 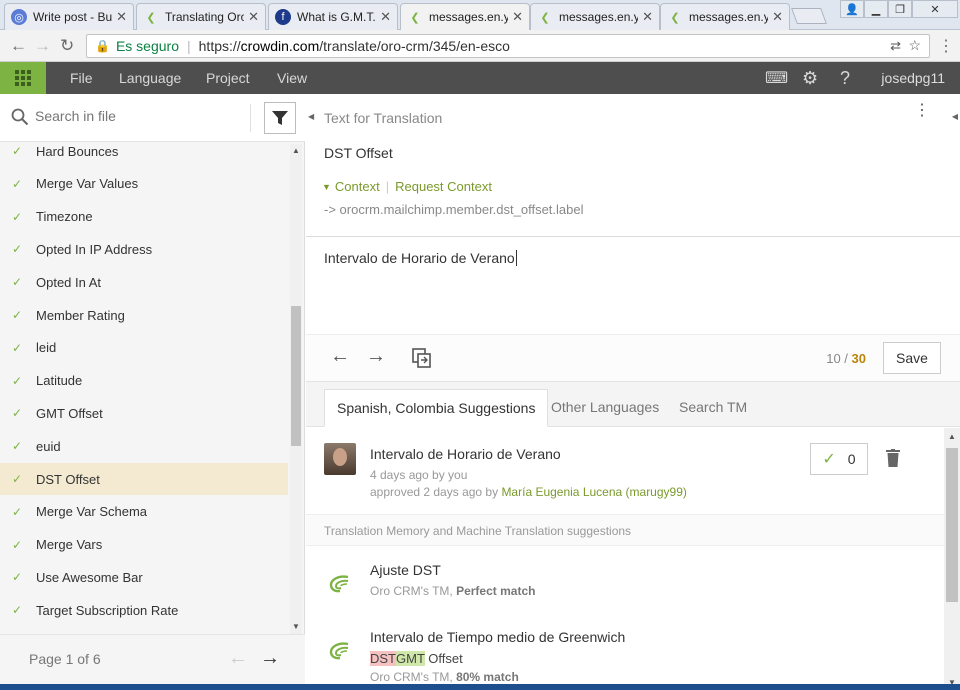 I want to click on user-icon: 👤, so click(x=852, y=9).